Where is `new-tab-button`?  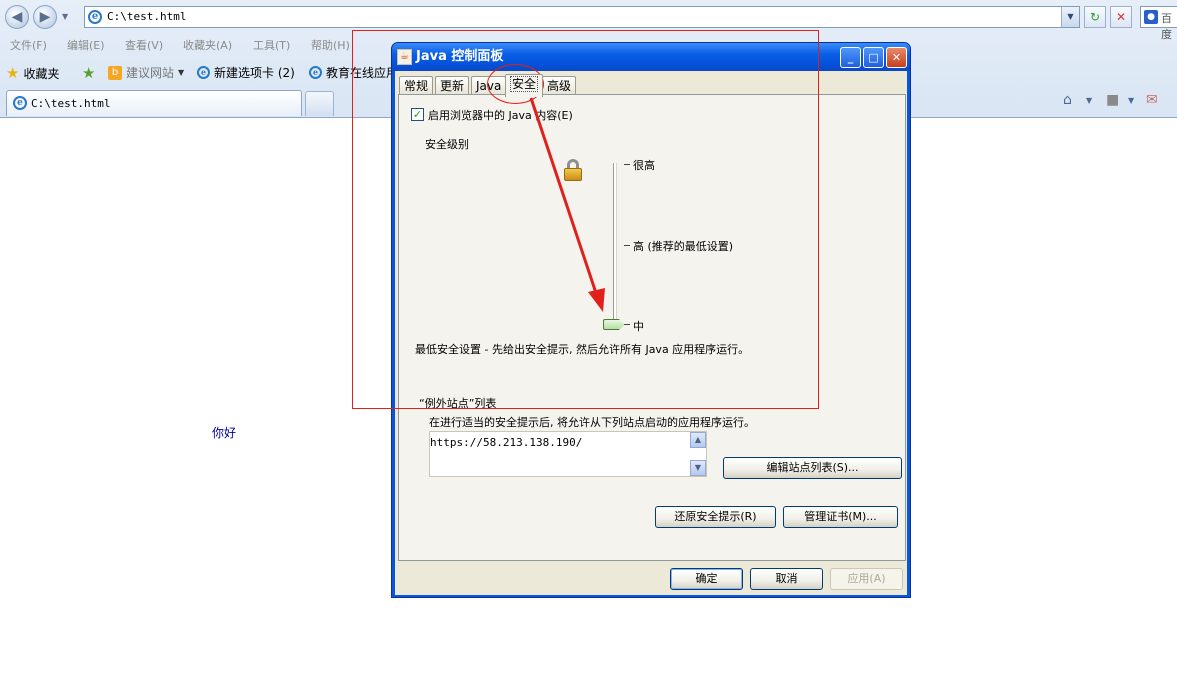 new-tab-button is located at coordinates (319, 103).